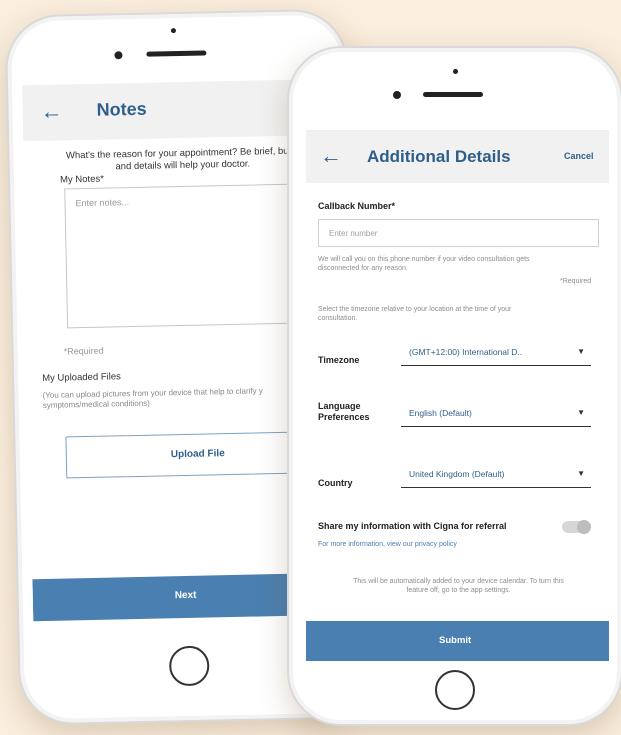 This screenshot has width=621, height=735. I want to click on submit-label: Submit, so click(455, 640).